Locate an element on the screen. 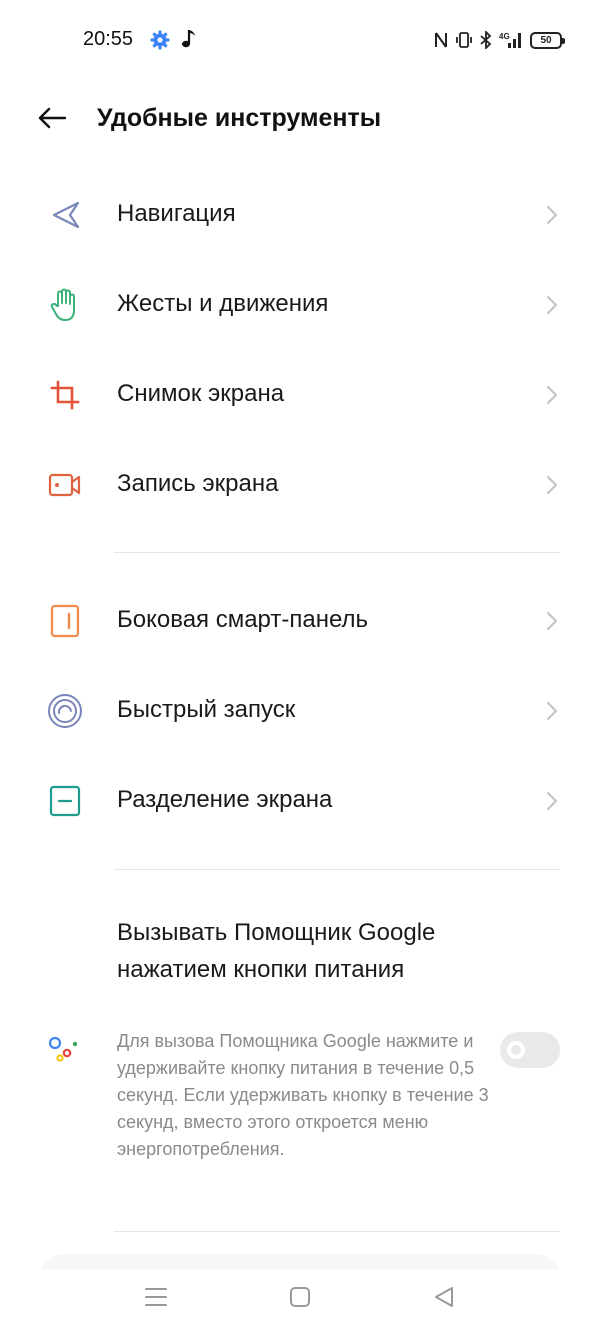  recent-apps-button is located at coordinates (156, 1297).